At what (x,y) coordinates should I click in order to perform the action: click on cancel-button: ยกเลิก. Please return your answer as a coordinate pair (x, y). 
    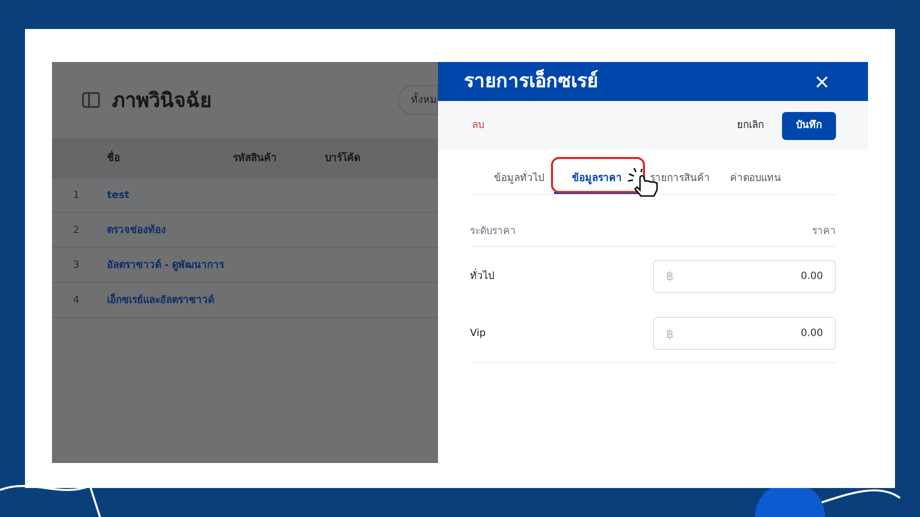
    Looking at the image, I should click on (750, 125).